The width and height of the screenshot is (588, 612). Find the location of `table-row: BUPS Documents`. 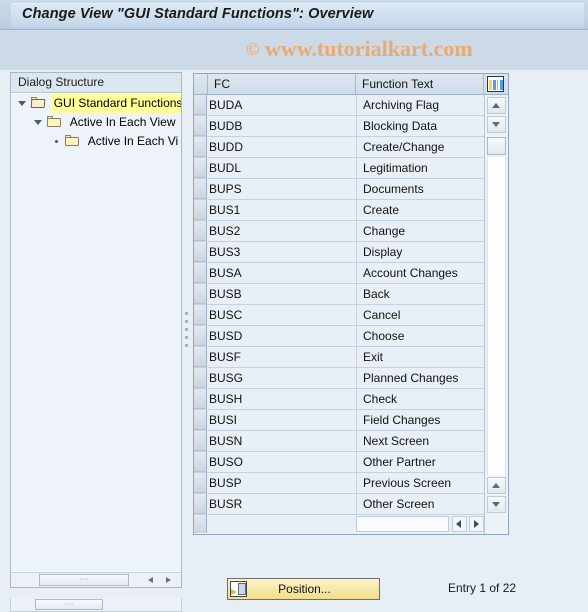

table-row: BUPS Documents is located at coordinates (339, 189).